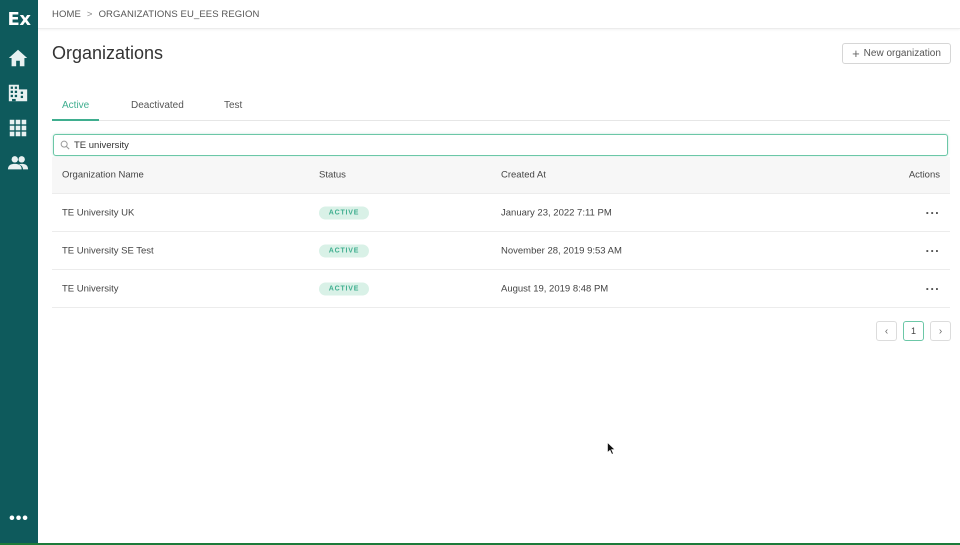  Describe the element at coordinates (913, 331) in the screenshot. I see `page-1-button: 1` at that location.